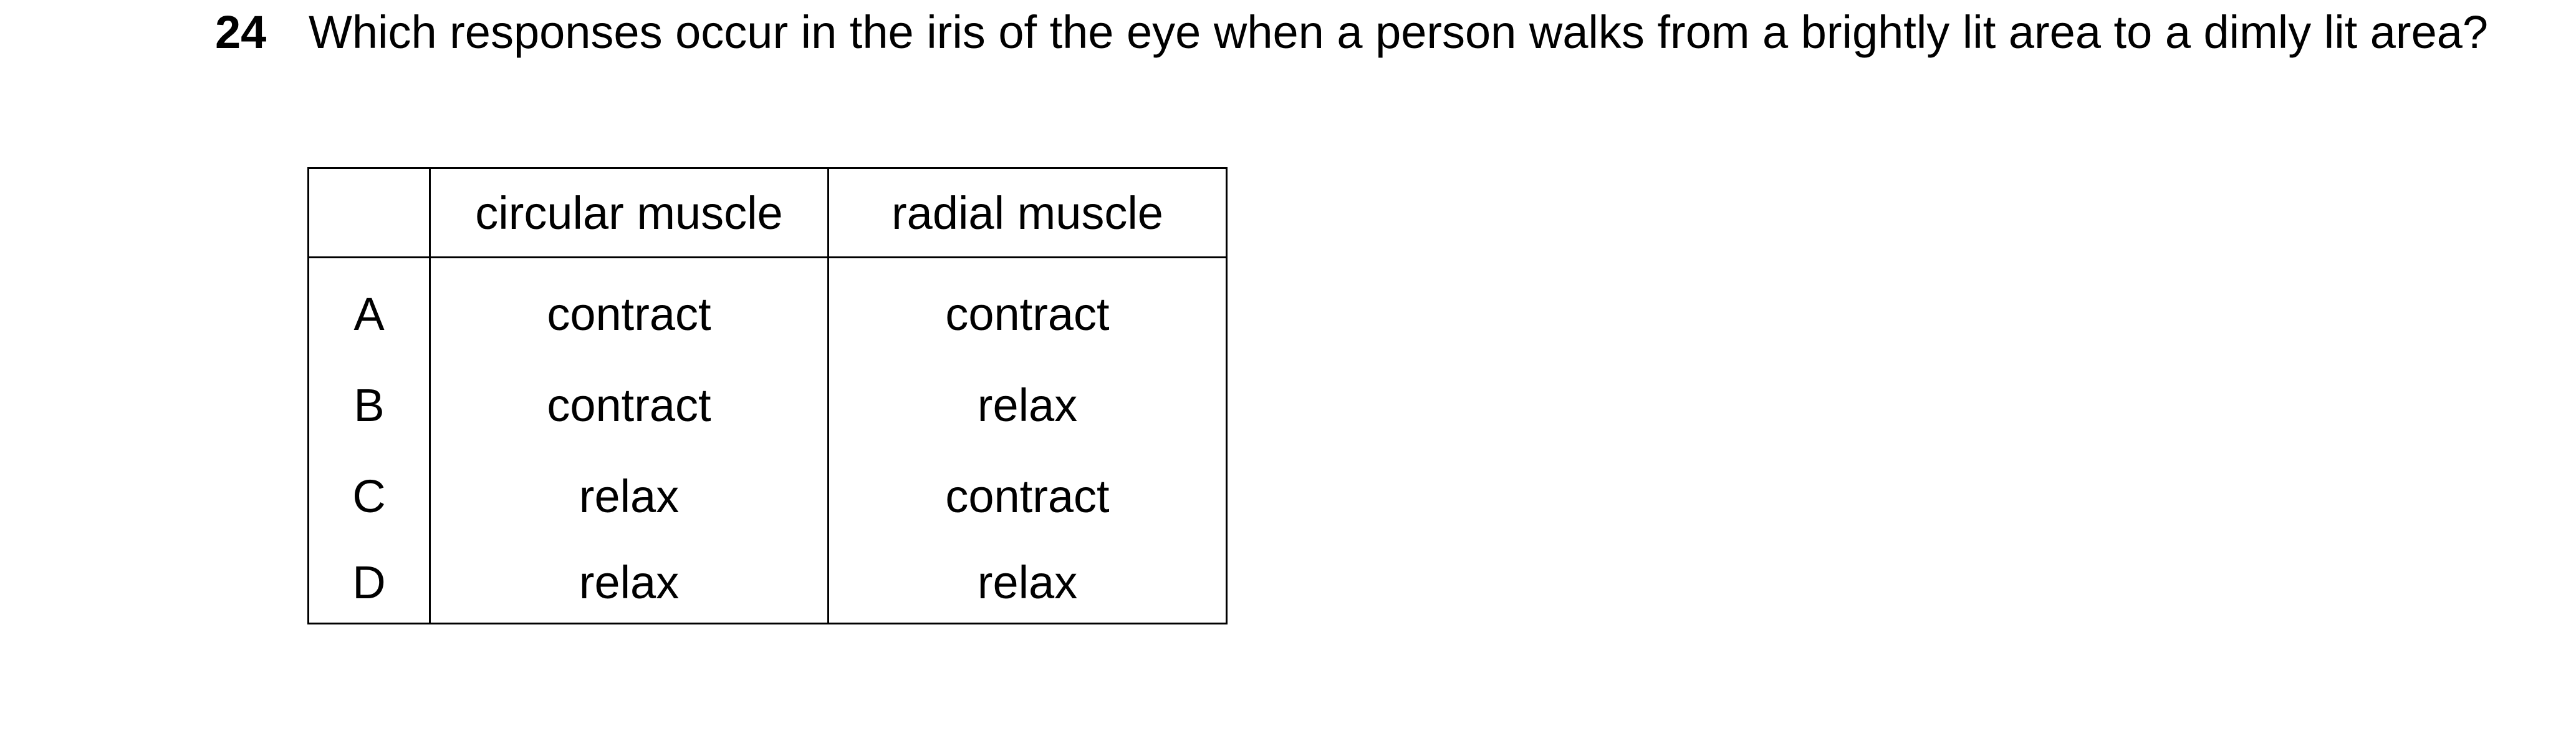 Image resolution: width=2576 pixels, height=743 pixels. I want to click on radial-muscle-b: relax, so click(1027, 404).